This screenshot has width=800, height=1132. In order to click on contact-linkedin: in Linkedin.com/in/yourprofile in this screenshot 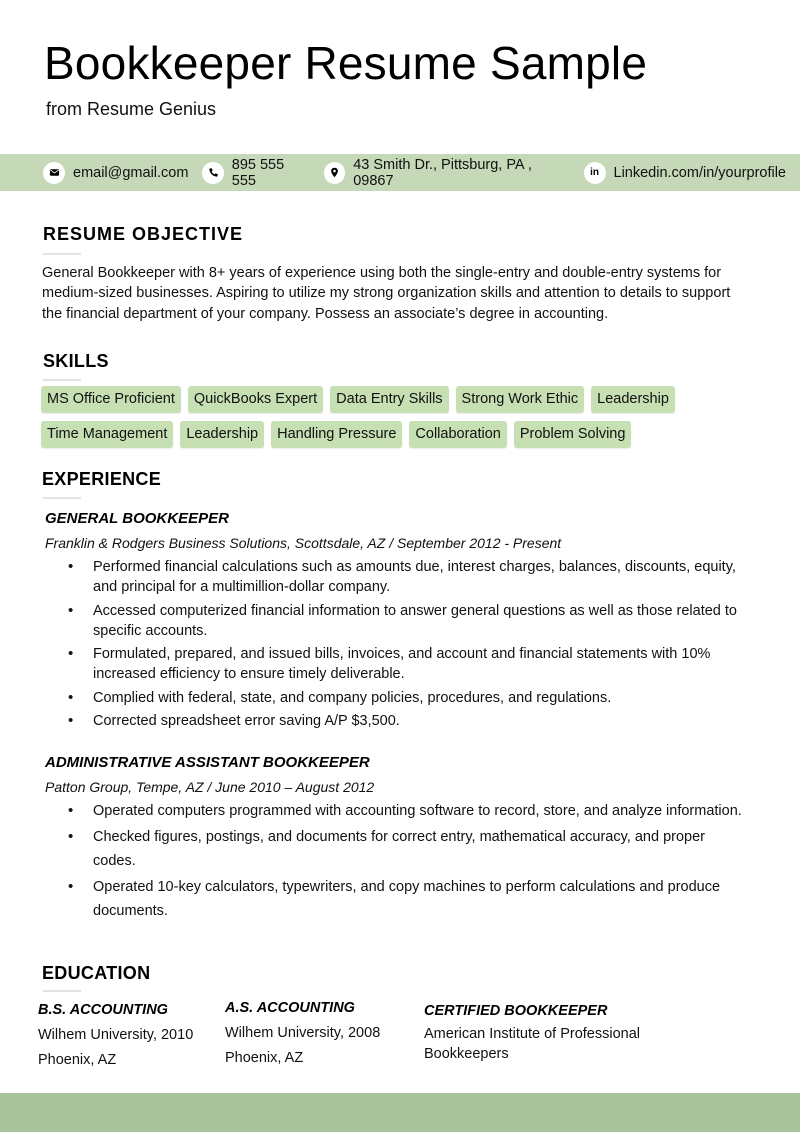, I will do `click(684, 172)`.